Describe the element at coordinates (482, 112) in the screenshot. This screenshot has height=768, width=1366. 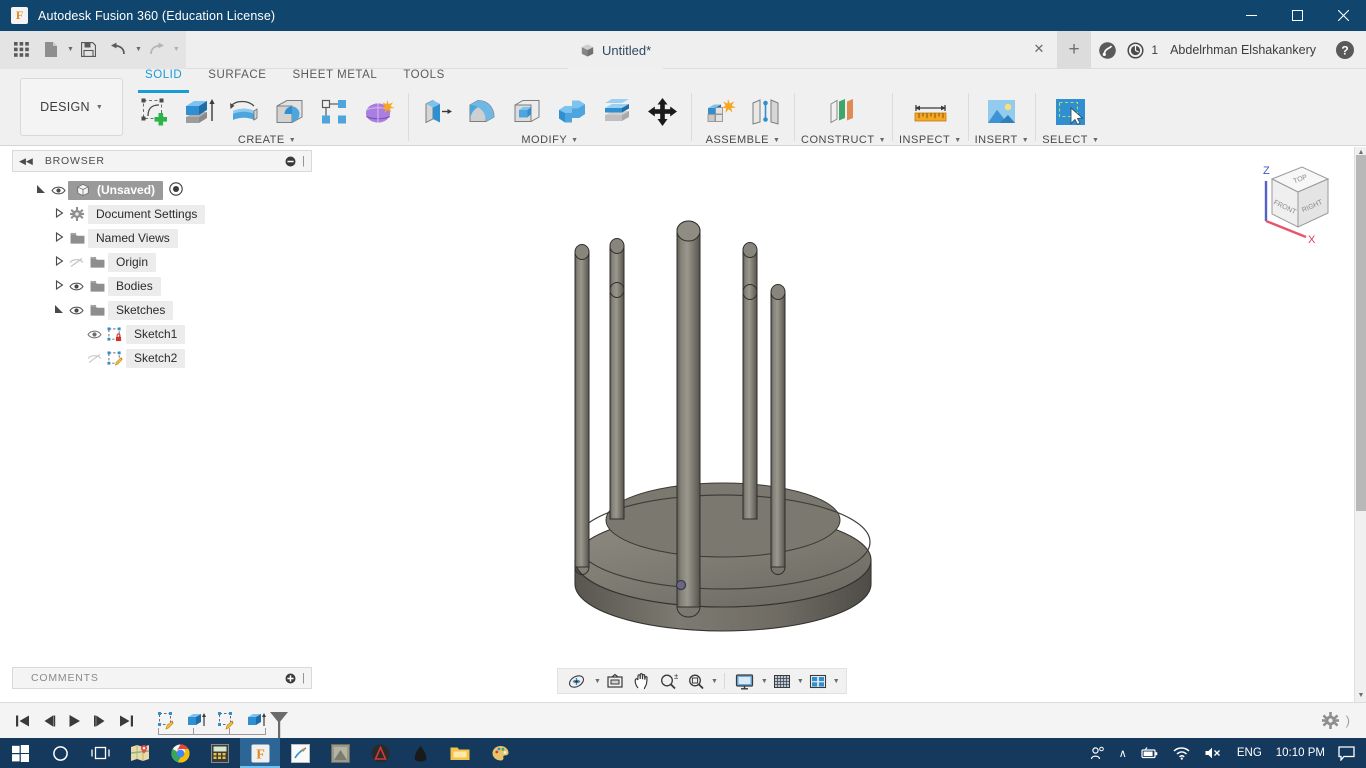
I see `fillet-icon` at that location.